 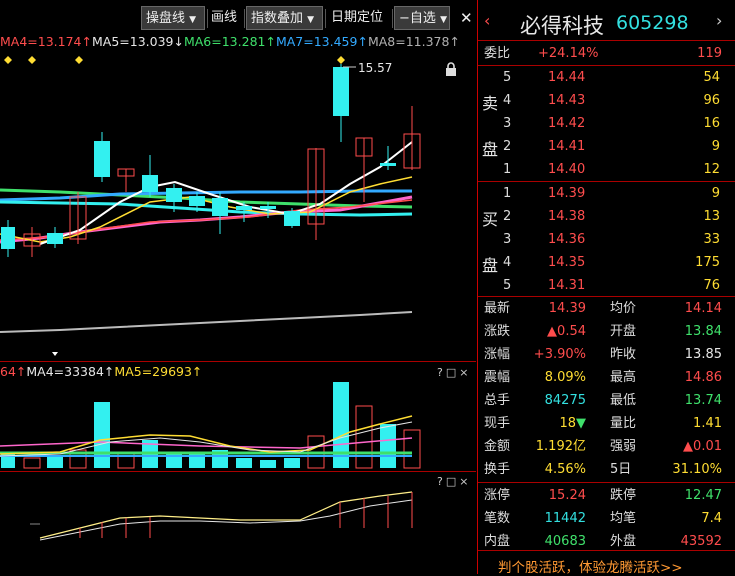 What do you see at coordinates (711, 239) in the screenshot?
I see `buy-volume: 33` at bounding box center [711, 239].